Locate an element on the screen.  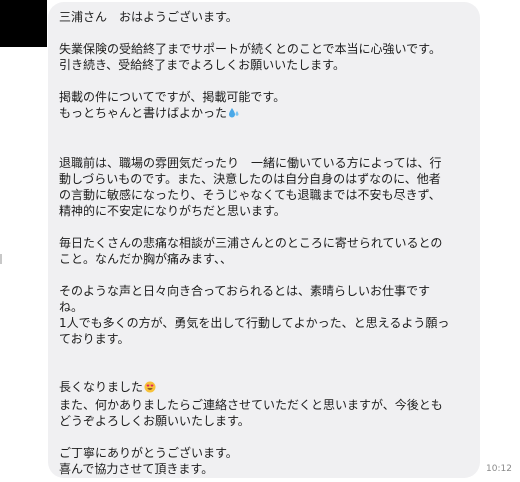
message-line: ご丁寧にありがとうございます。 is located at coordinates (148, 453).